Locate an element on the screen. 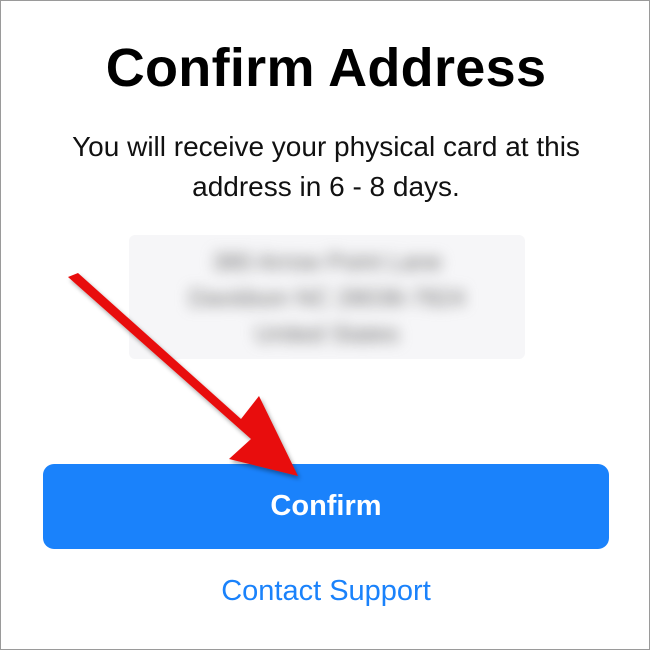 The image size is (650, 650). address-line-country: United States is located at coordinates (327, 334).